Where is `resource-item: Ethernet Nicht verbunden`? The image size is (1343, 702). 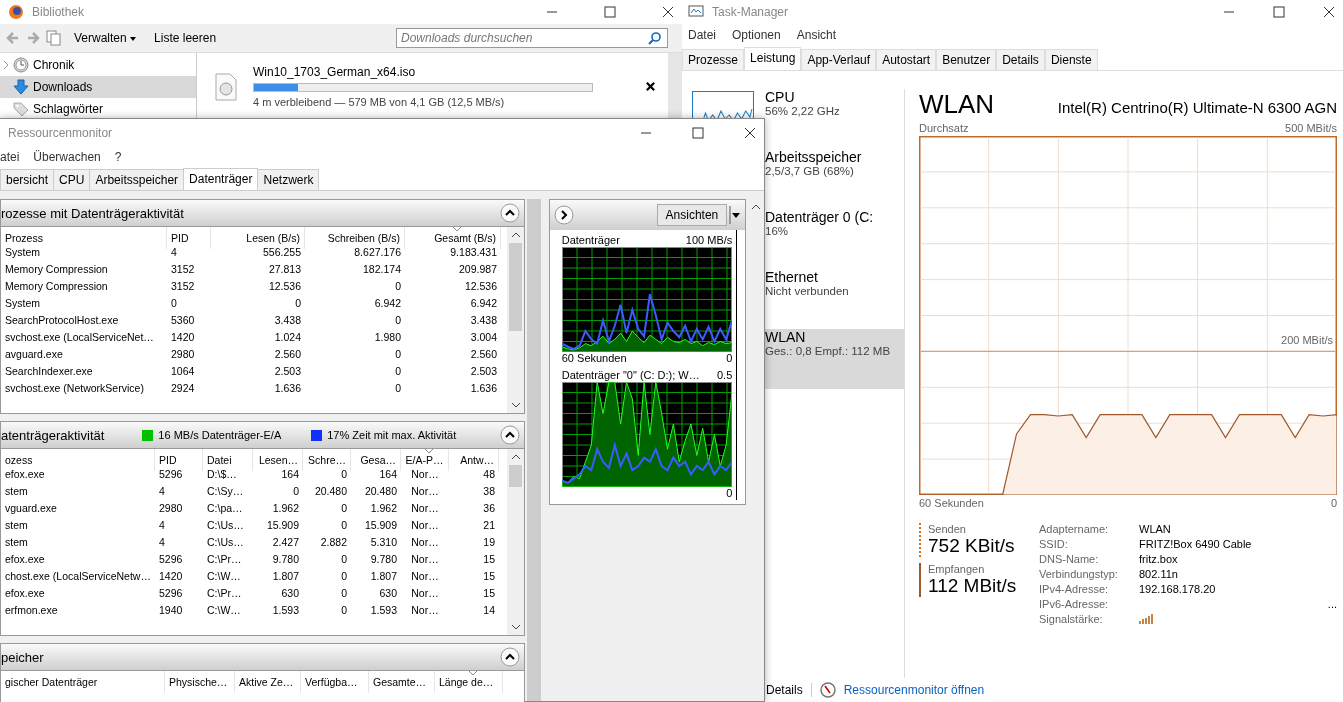 resource-item: Ethernet Nicht verbunden is located at coordinates (834, 299).